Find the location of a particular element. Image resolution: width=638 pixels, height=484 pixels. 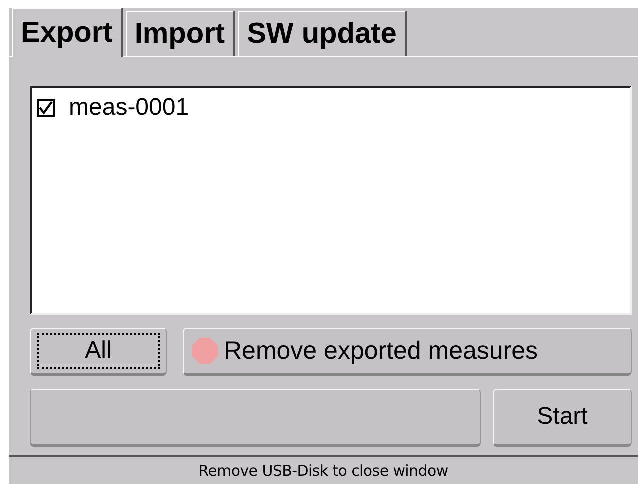

measure-name: meas-0001 is located at coordinates (129, 108).